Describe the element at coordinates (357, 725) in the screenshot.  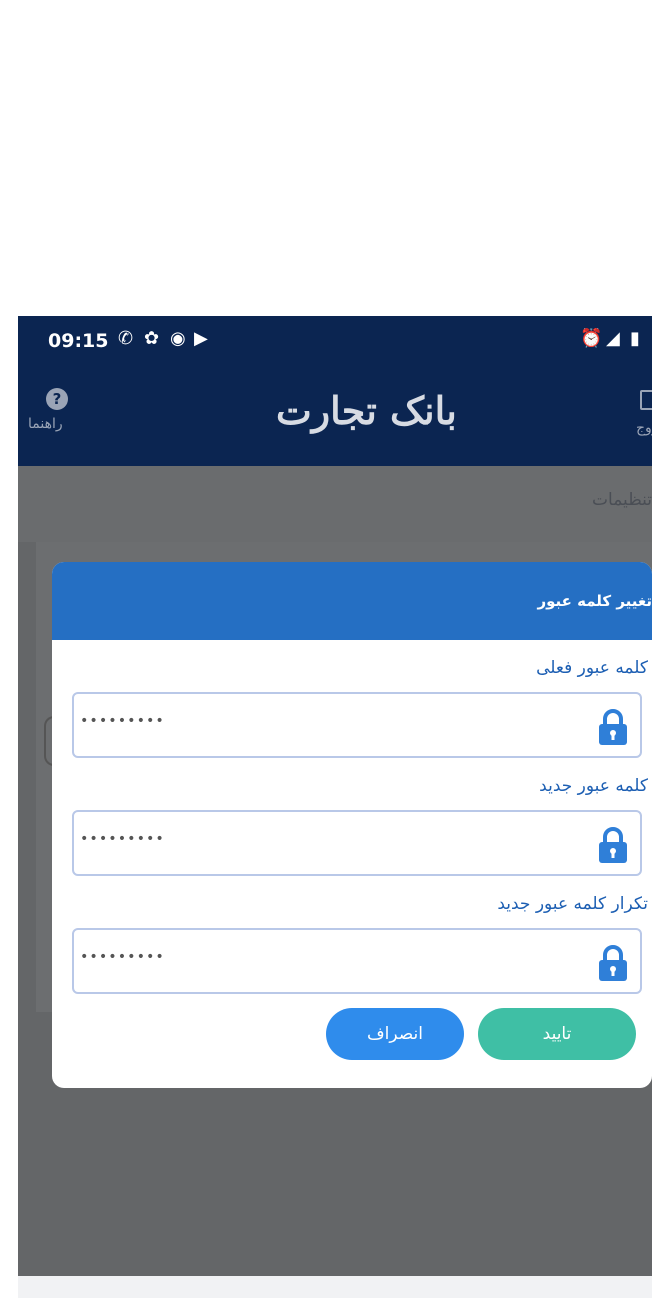
I see `current-password-field: •••••••••` at that location.